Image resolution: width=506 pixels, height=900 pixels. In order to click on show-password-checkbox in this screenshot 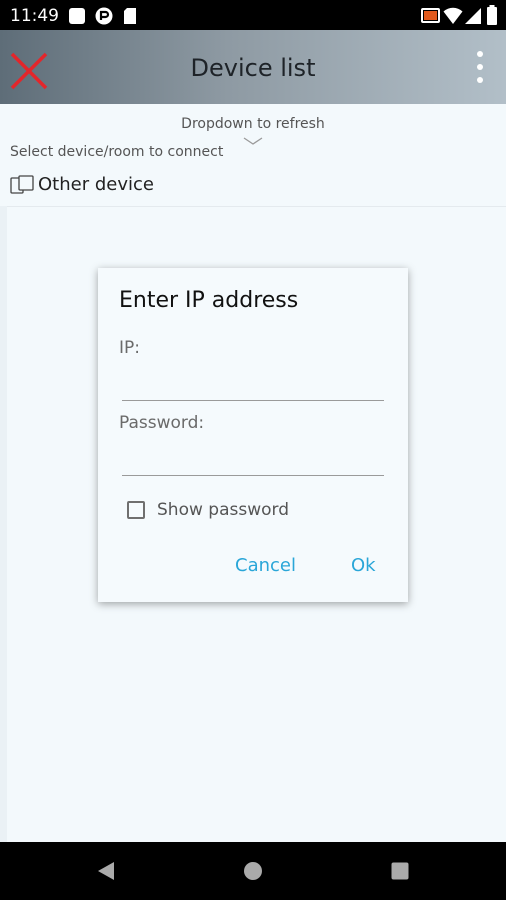, I will do `click(136, 510)`.